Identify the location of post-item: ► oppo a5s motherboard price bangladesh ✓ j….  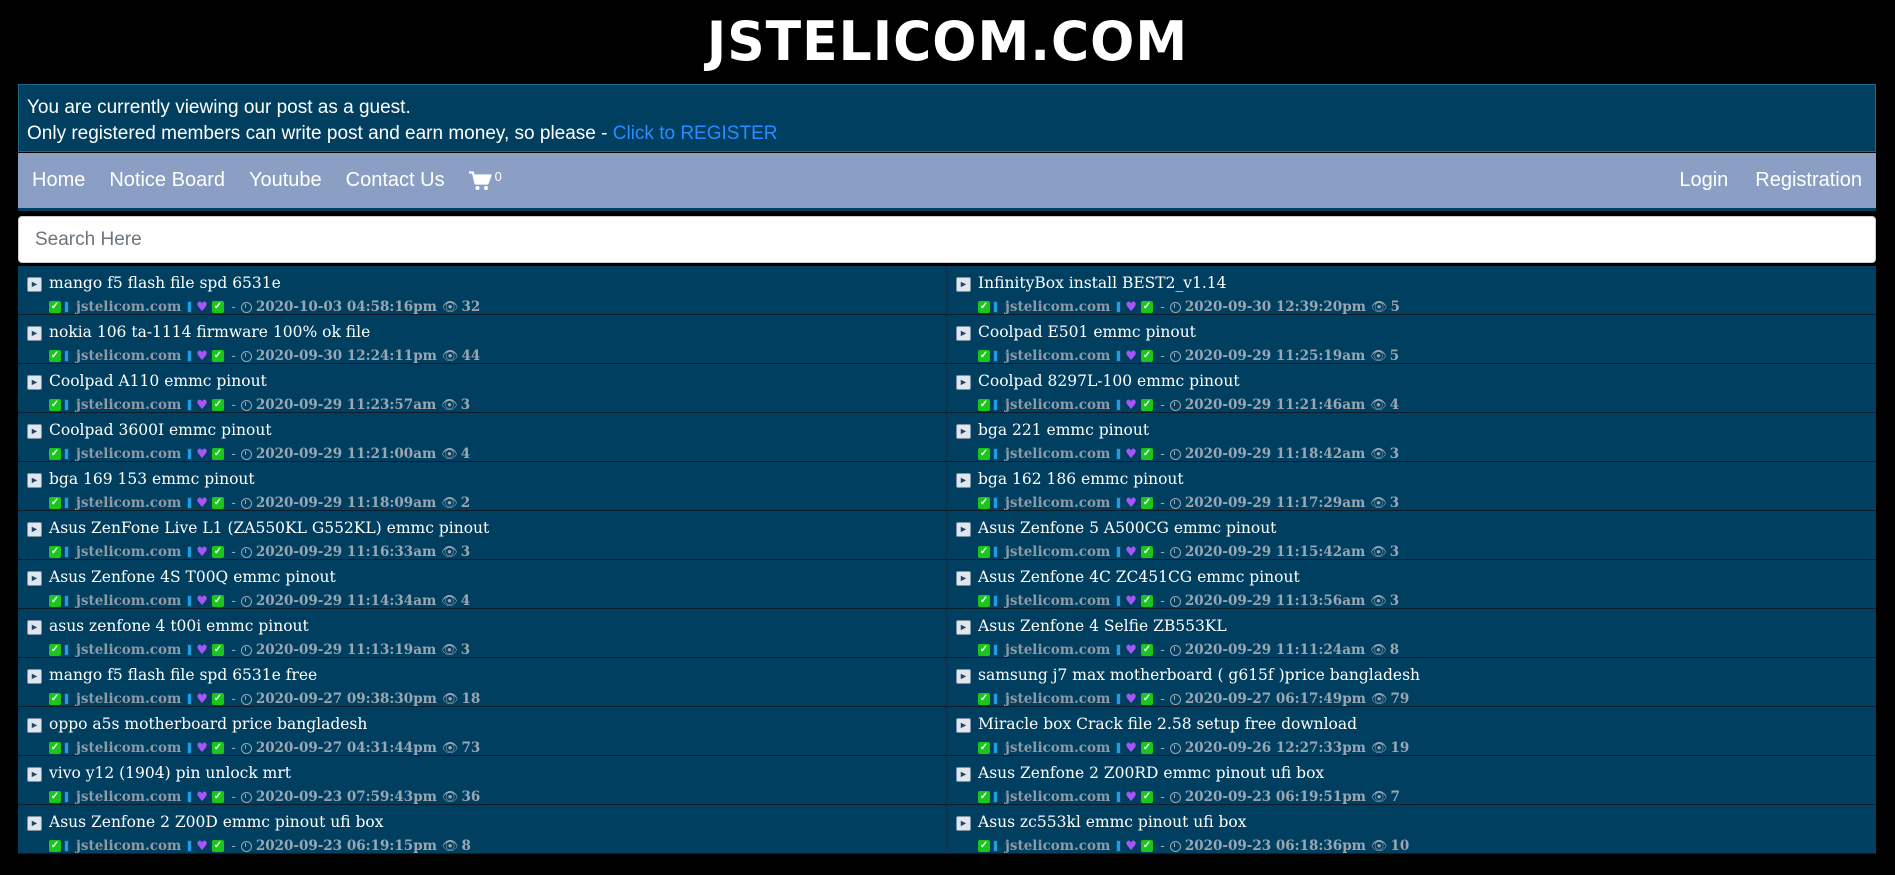
(482, 731).